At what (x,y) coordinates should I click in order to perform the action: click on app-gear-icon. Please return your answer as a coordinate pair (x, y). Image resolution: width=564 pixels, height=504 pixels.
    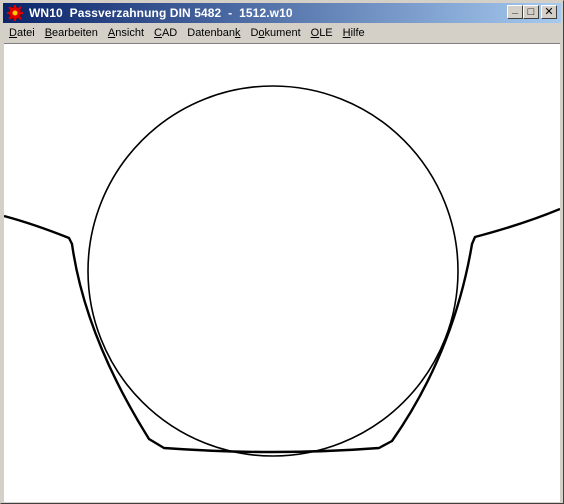
    Looking at the image, I should click on (15, 13).